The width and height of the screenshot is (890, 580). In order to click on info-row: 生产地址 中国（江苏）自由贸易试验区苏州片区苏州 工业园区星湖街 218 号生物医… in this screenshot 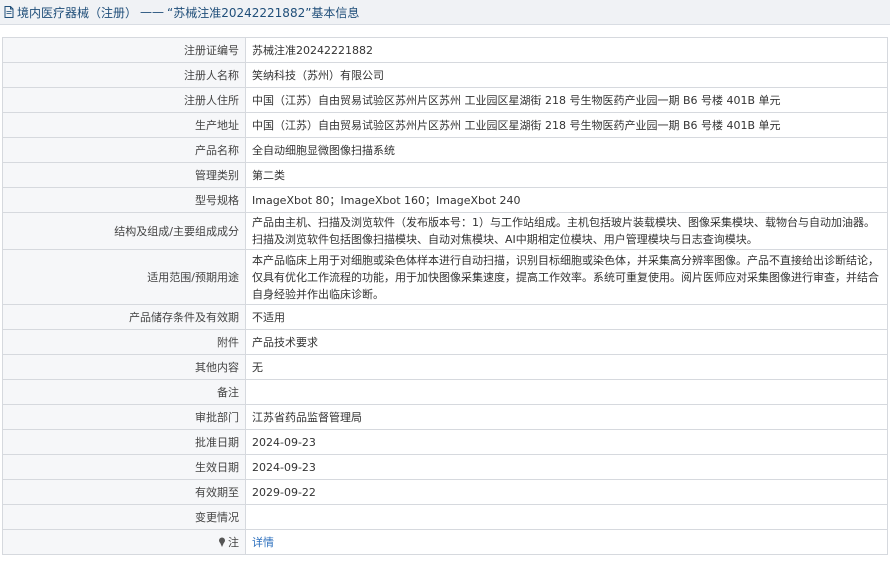, I will do `click(445, 125)`.